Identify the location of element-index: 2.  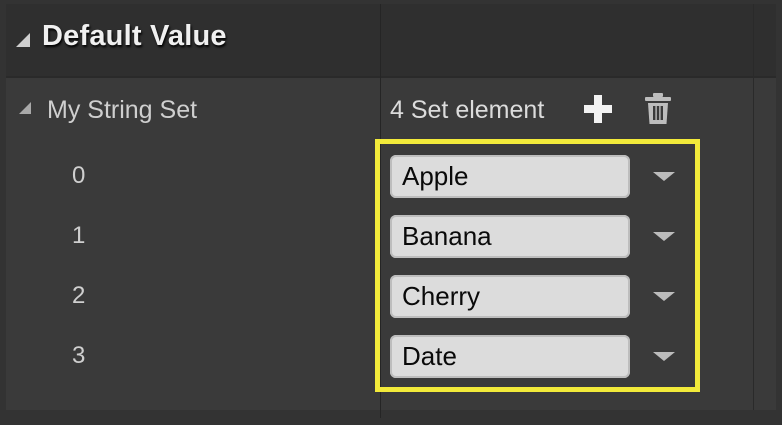
(79, 295).